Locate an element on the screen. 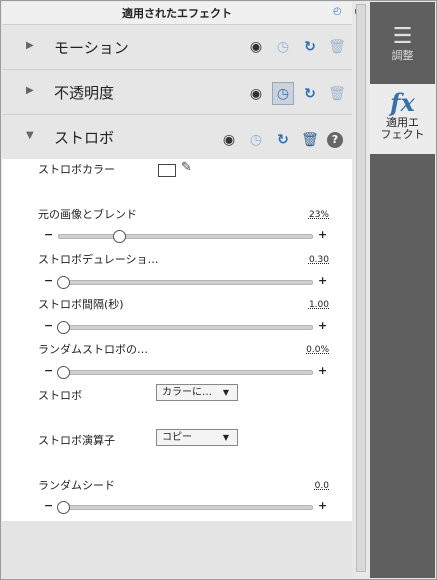 This screenshot has width=437, height=580. interval-plus: + is located at coordinates (322, 325).